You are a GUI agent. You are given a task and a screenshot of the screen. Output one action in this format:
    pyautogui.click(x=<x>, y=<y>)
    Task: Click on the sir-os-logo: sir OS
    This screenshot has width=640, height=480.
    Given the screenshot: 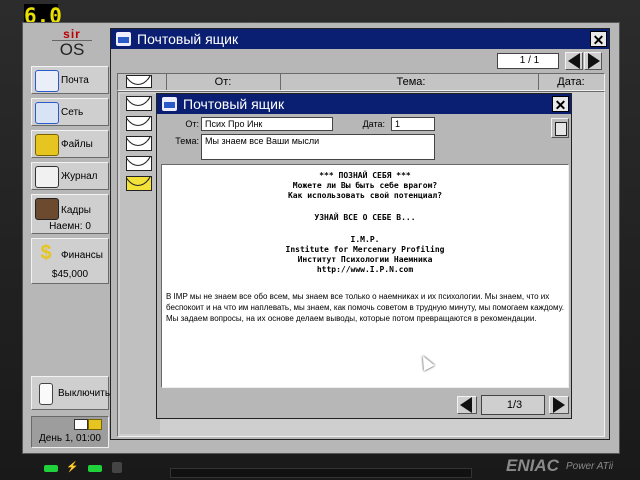 What is the action you would take?
    pyautogui.click(x=72, y=43)
    